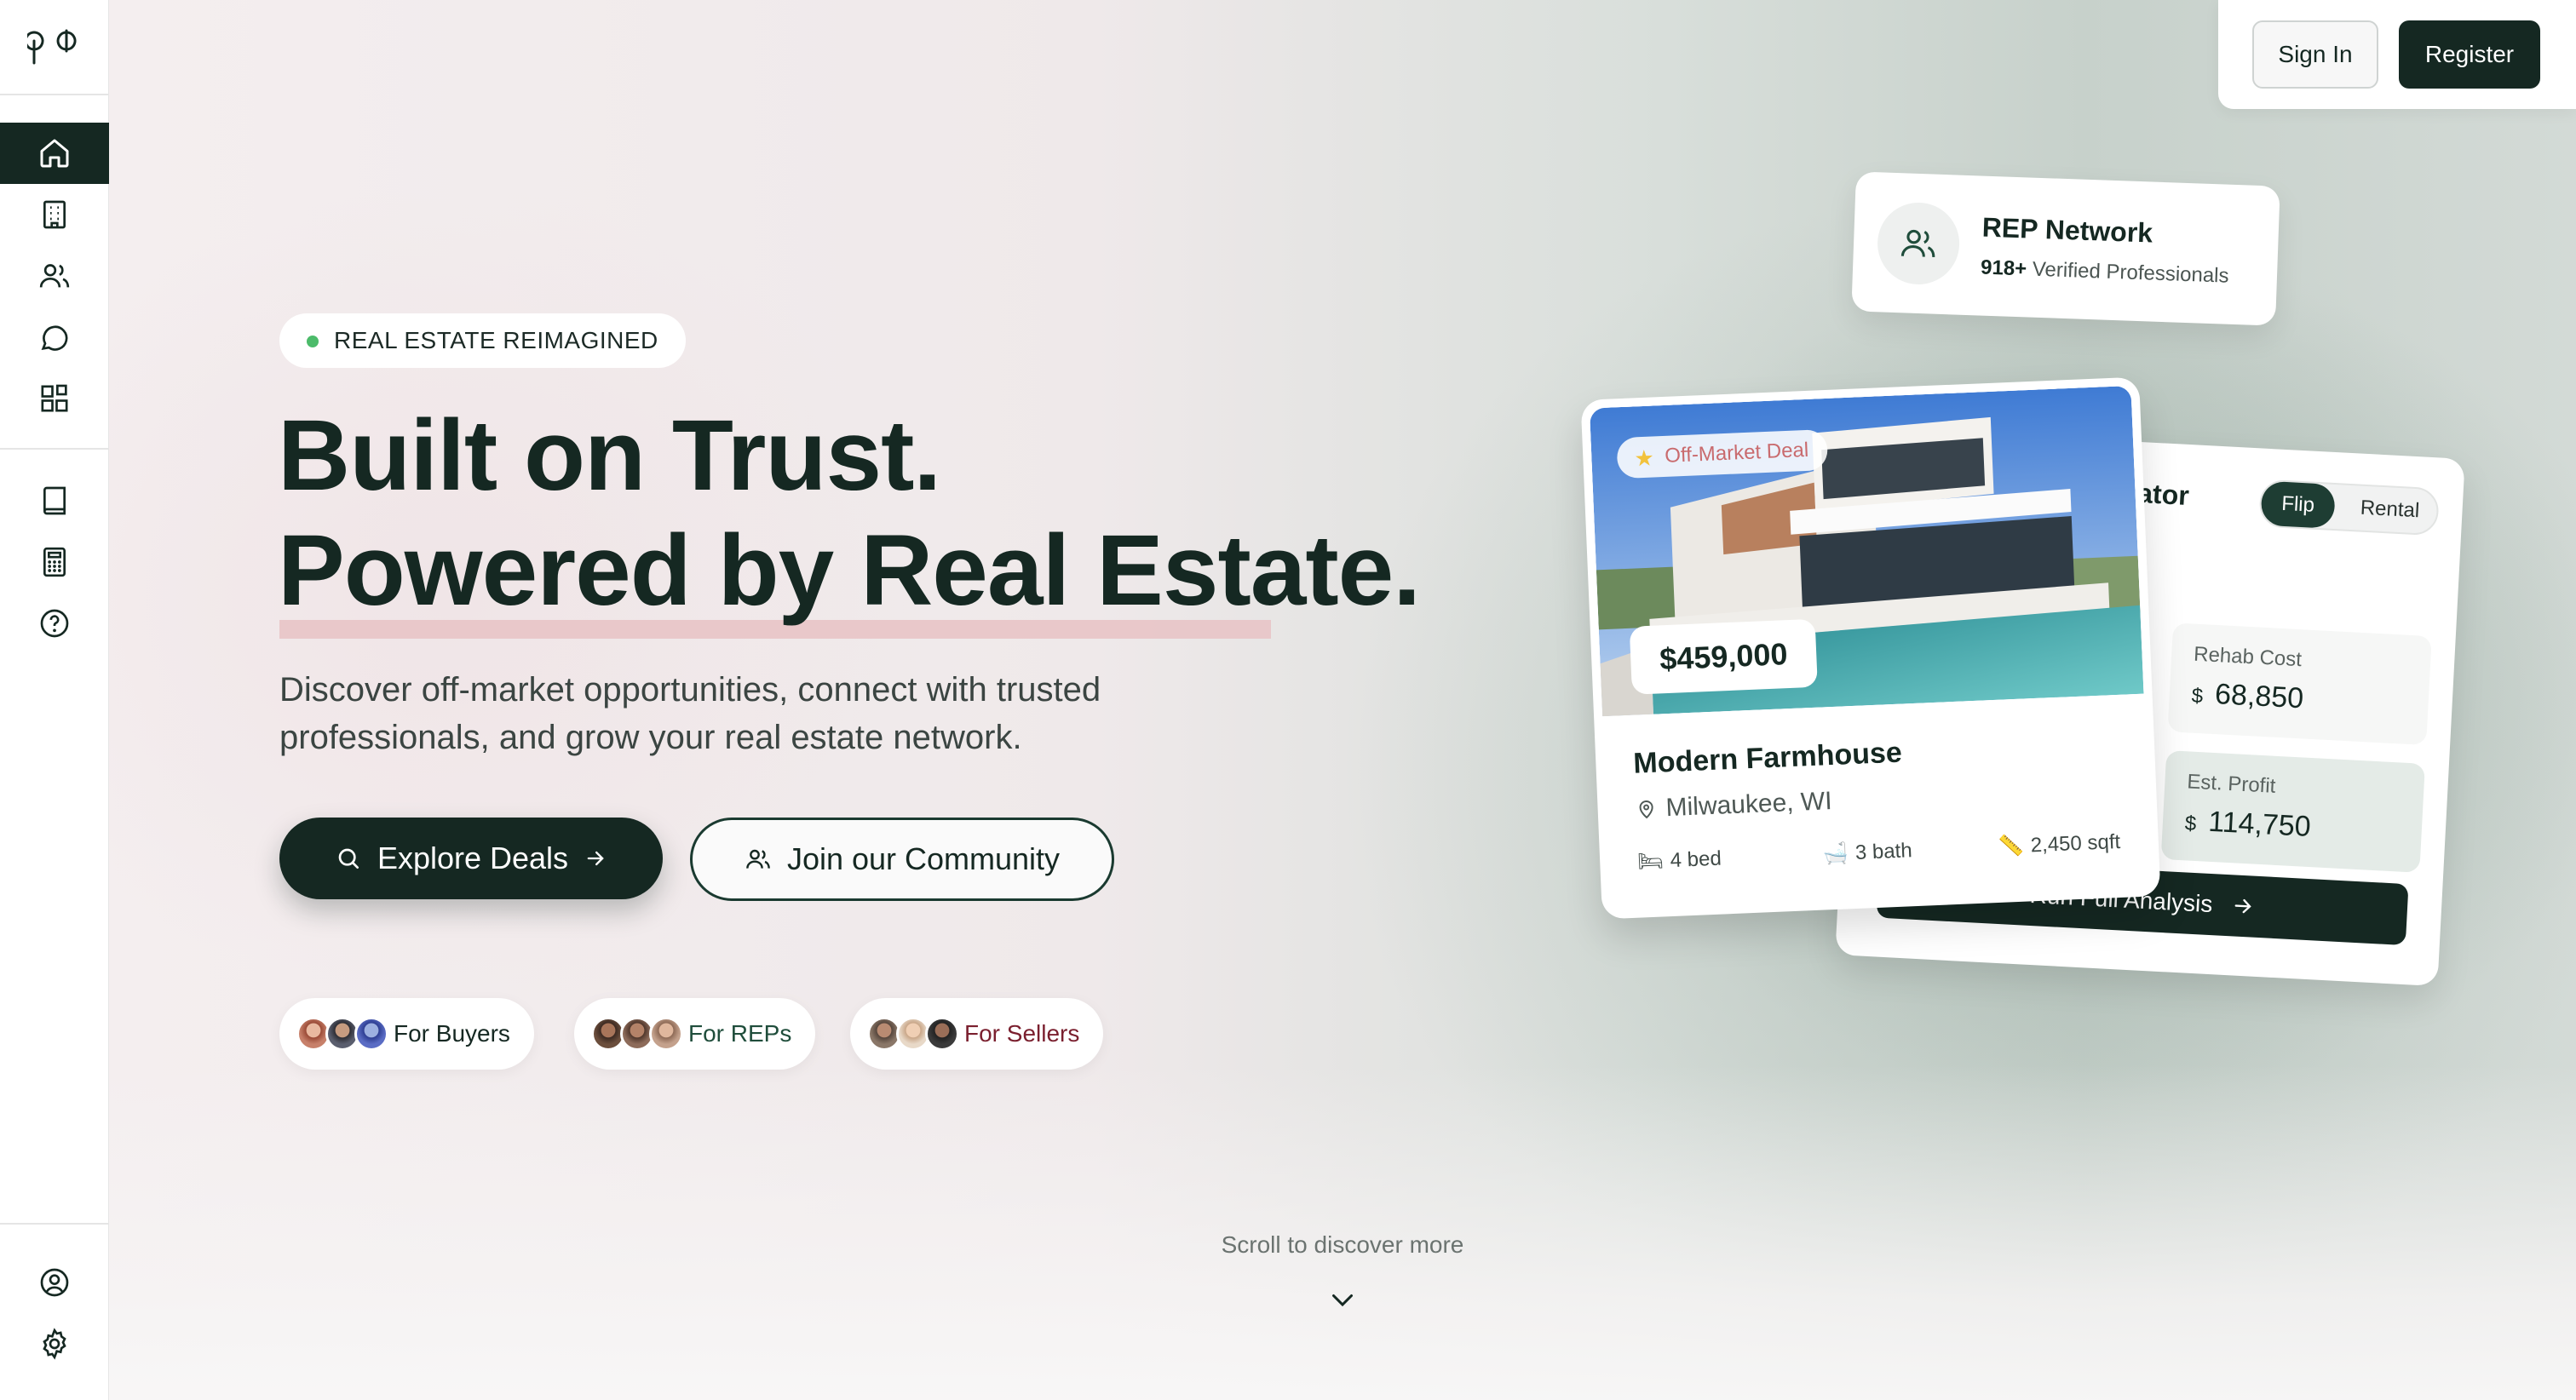 The height and width of the screenshot is (1400, 2576). I want to click on bath-icon: 🛁, so click(1836, 853).